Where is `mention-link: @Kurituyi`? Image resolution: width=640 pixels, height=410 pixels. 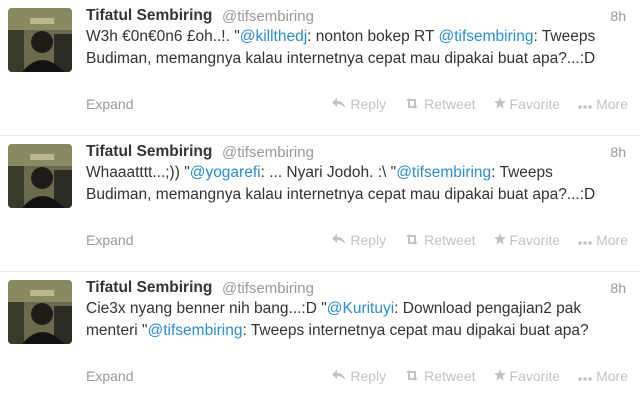 mention-link: @Kurituyi is located at coordinates (360, 308).